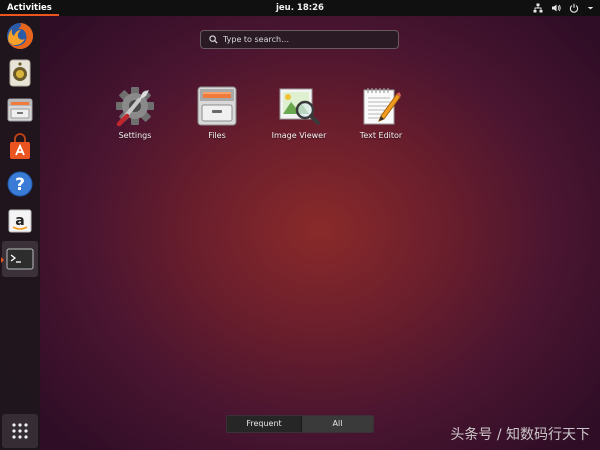 Image resolution: width=600 pixels, height=450 pixels. What do you see at coordinates (213, 39) in the screenshot?
I see `search-icon` at bounding box center [213, 39].